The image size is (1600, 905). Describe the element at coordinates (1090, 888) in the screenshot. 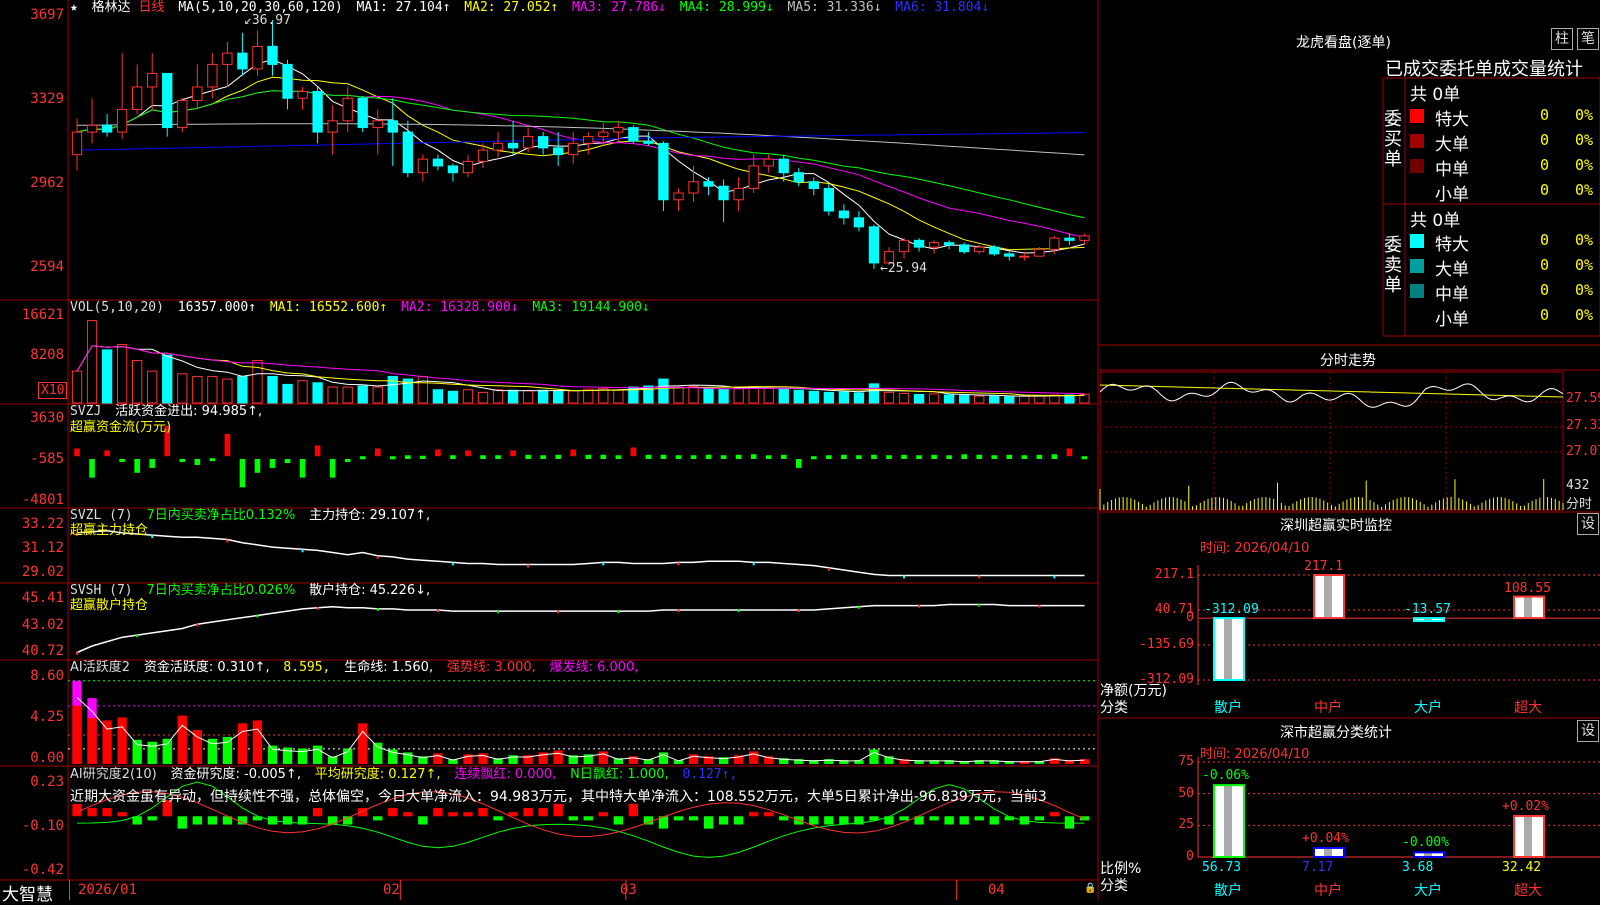

I see `lock-icon: 🔒` at that location.